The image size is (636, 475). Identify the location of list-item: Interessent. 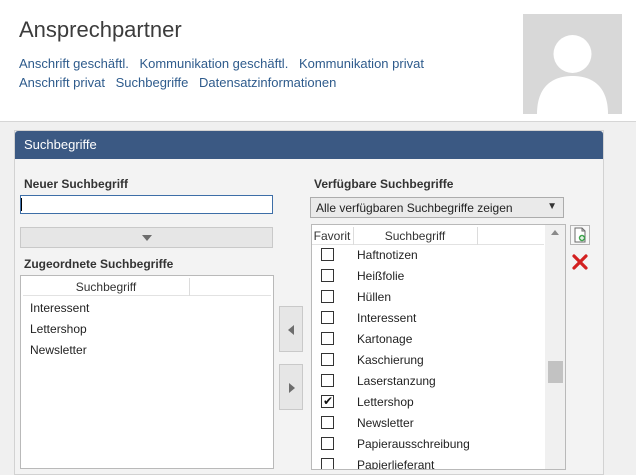
(59, 308).